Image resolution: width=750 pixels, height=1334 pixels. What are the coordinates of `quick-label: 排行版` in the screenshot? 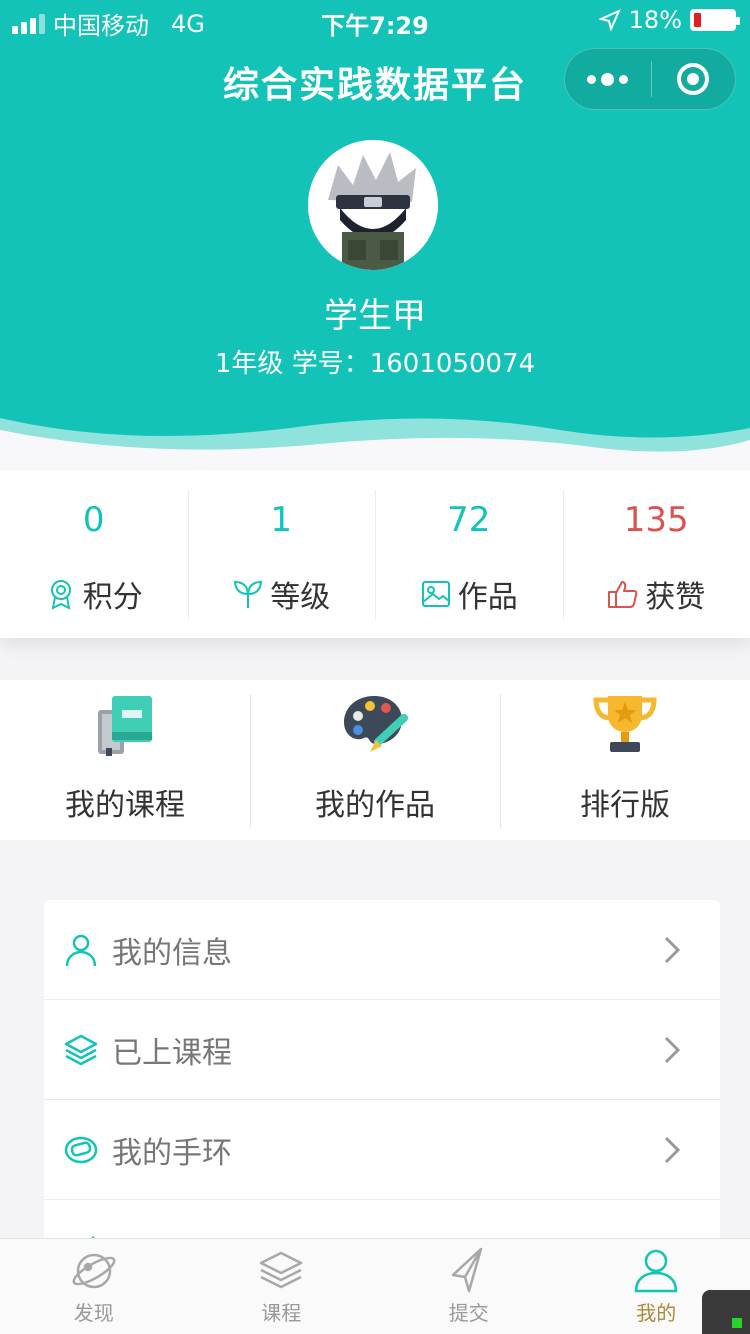 It's located at (625, 805).